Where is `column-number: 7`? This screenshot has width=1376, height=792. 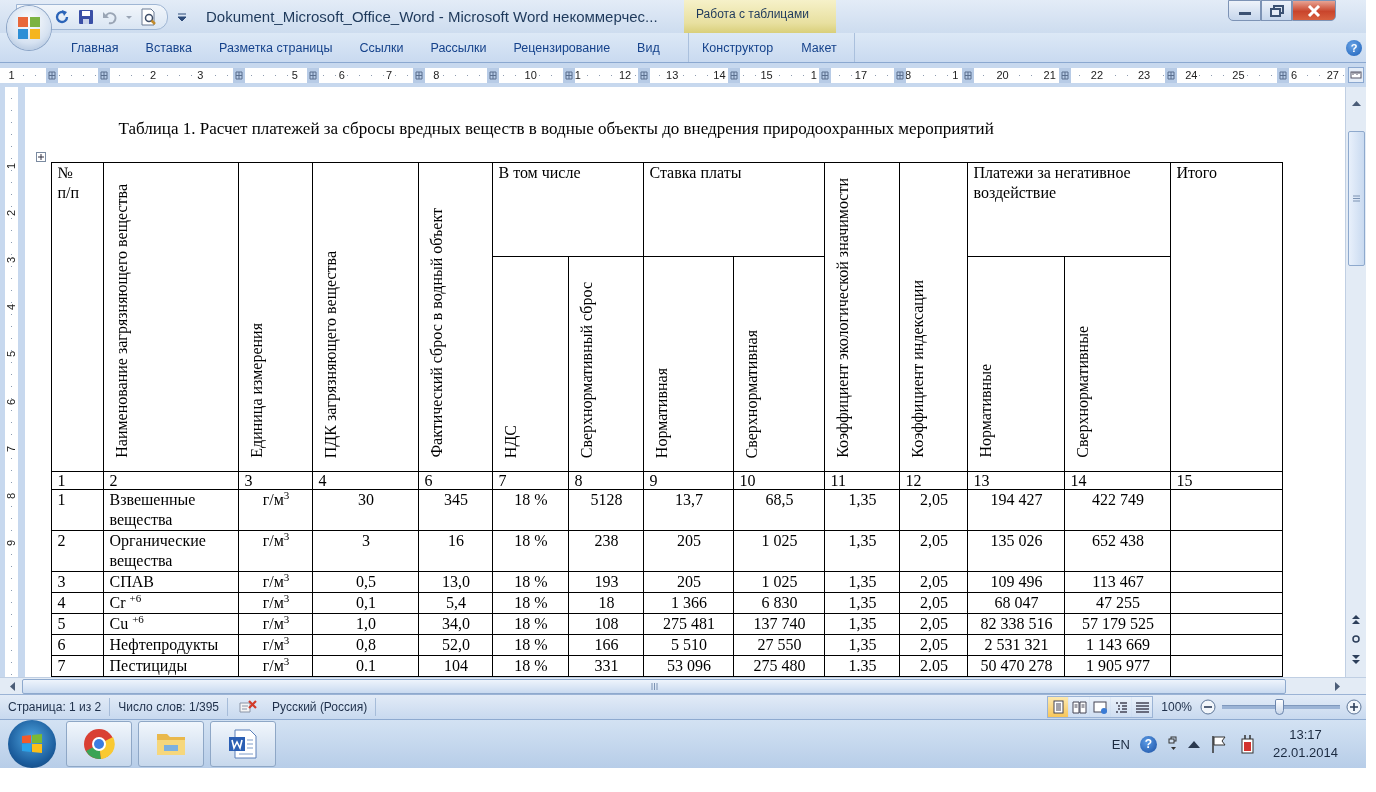 column-number: 7 is located at coordinates (502, 480).